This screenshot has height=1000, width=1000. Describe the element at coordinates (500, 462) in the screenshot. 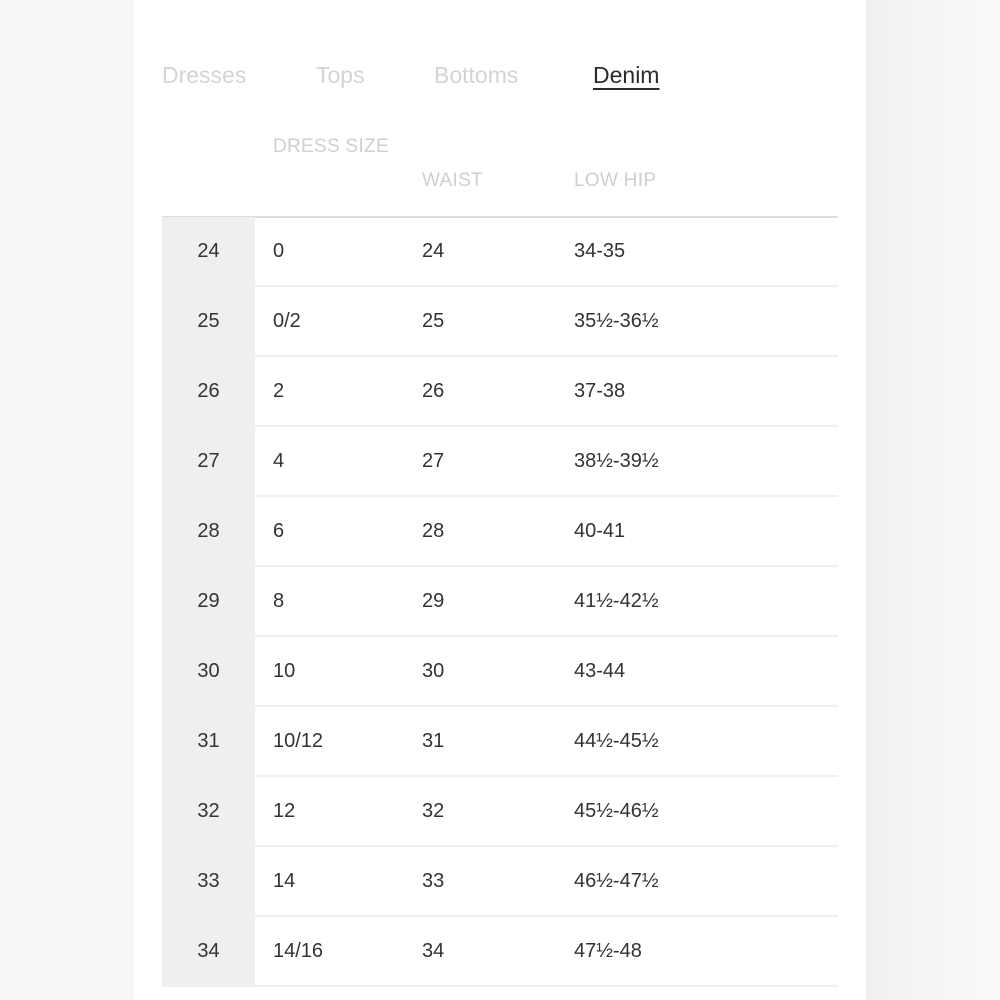

I see `table-row: 27 4 27 38½-39½` at that location.